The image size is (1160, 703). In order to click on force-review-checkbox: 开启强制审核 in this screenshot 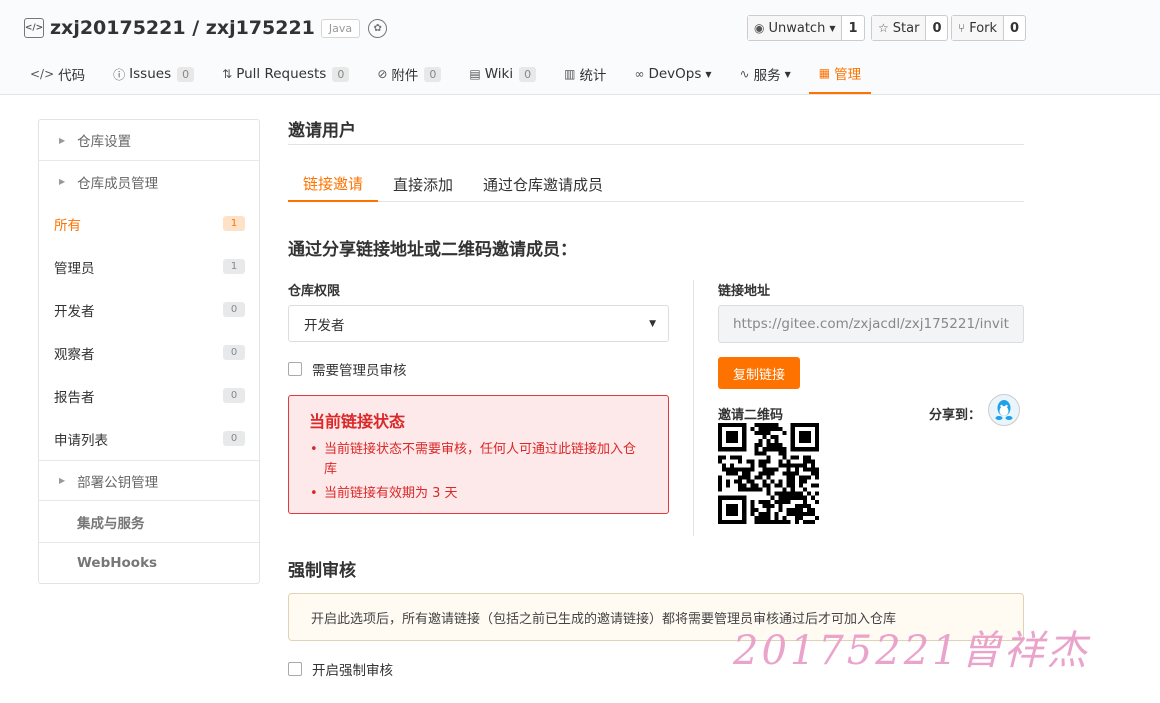, I will do `click(340, 669)`.